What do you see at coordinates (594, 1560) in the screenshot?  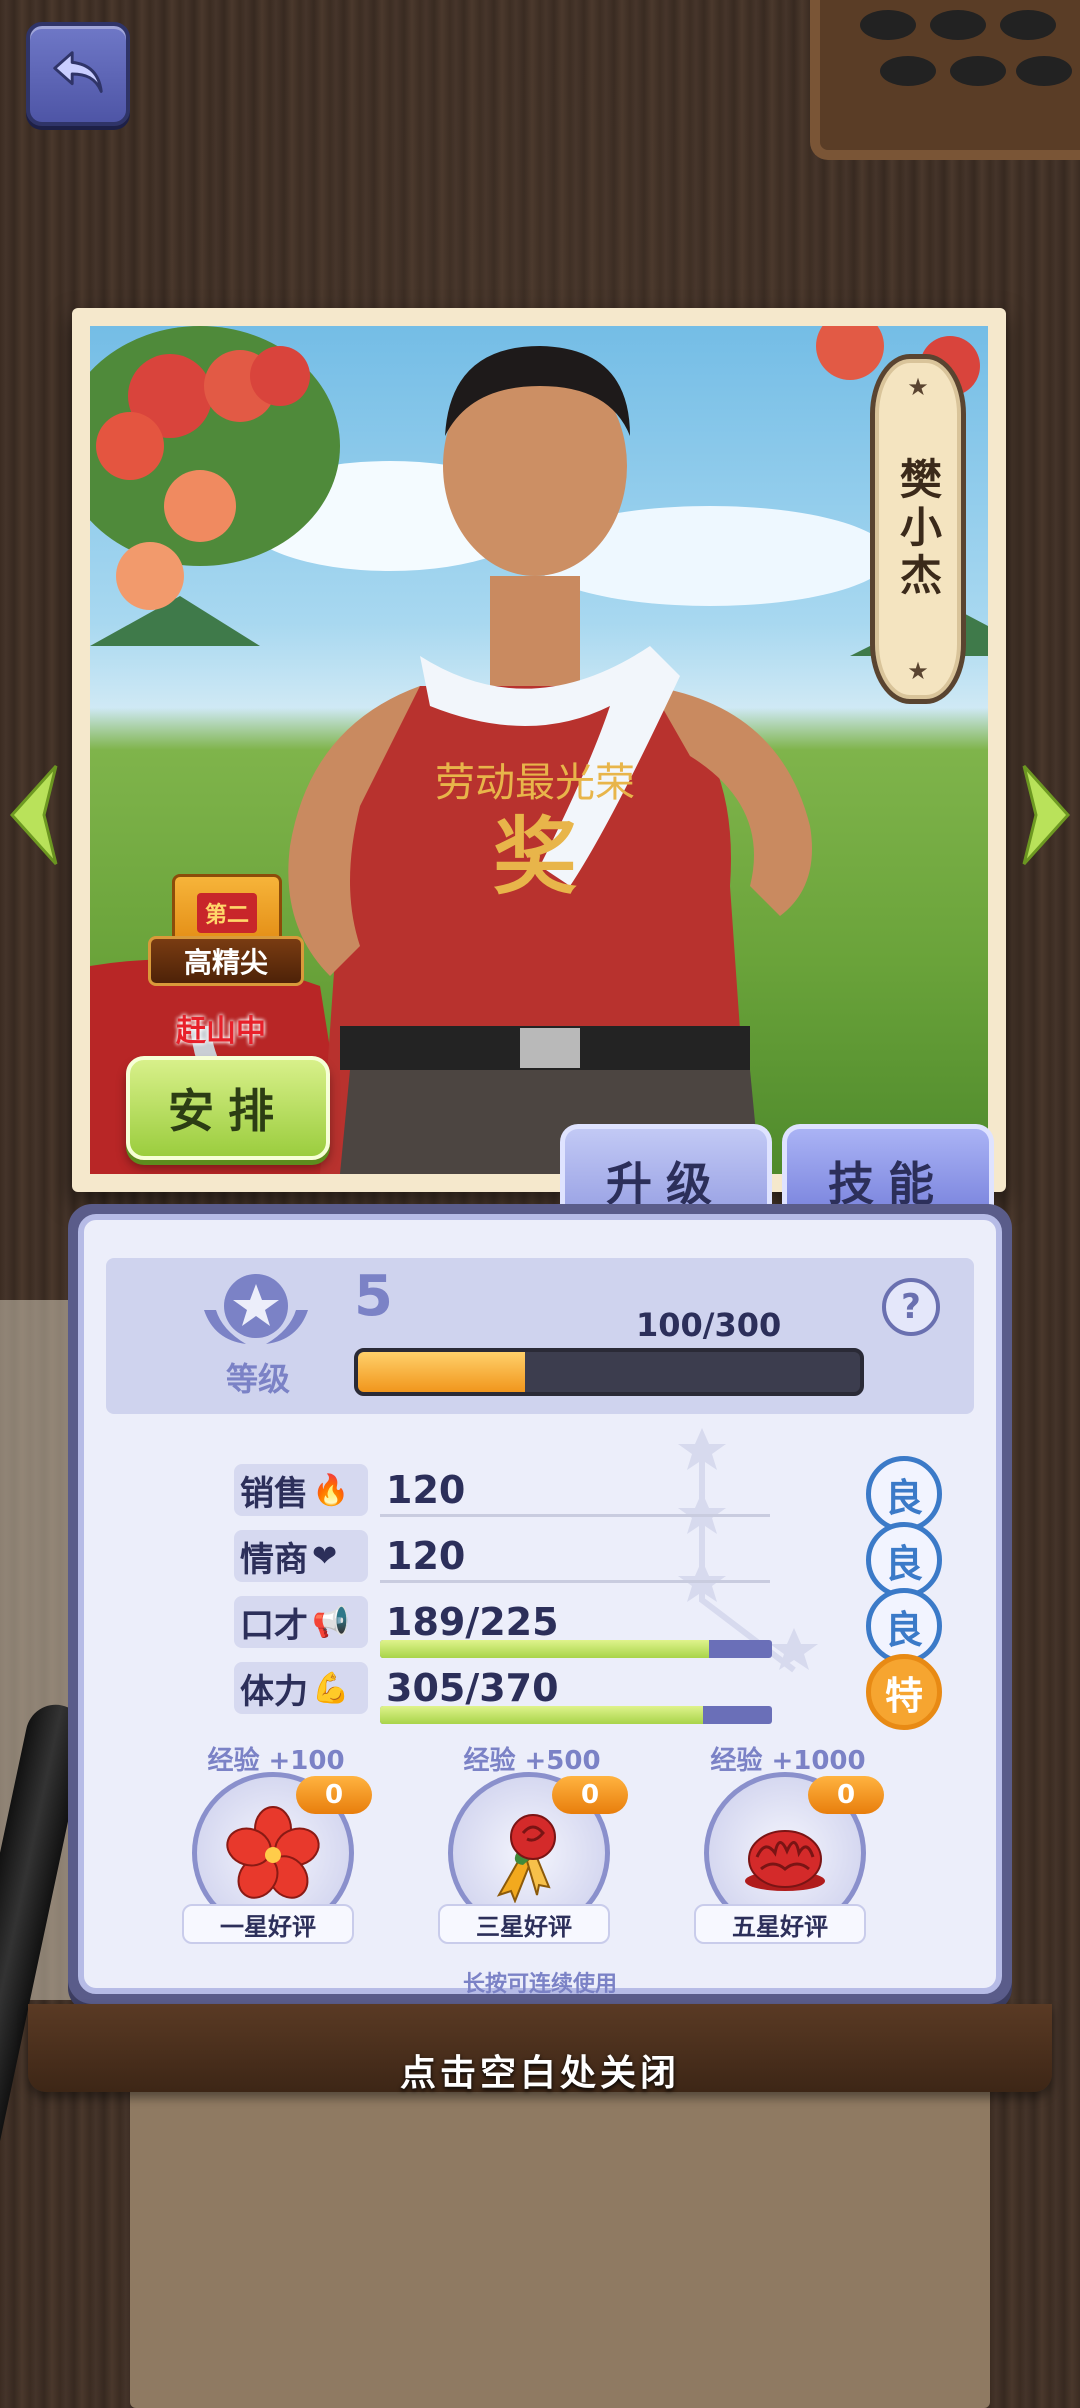 I see `stat-row-eq: 情商 ❤ 120 良` at bounding box center [594, 1560].